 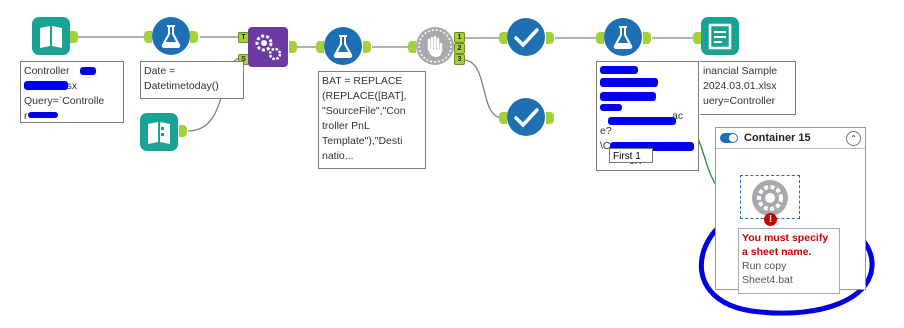 I want to click on container-header: Container 15, so click(x=790, y=138).